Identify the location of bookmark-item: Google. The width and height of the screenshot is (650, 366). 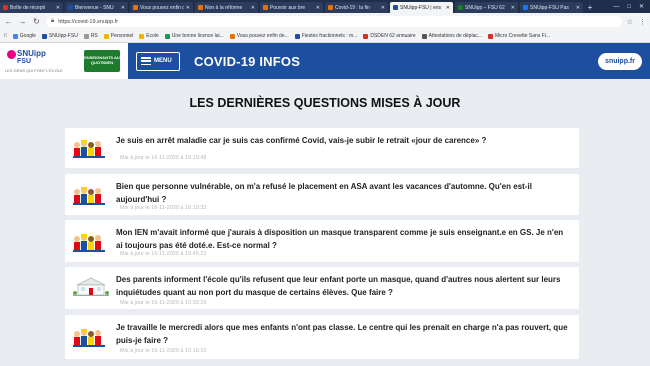
(24, 36).